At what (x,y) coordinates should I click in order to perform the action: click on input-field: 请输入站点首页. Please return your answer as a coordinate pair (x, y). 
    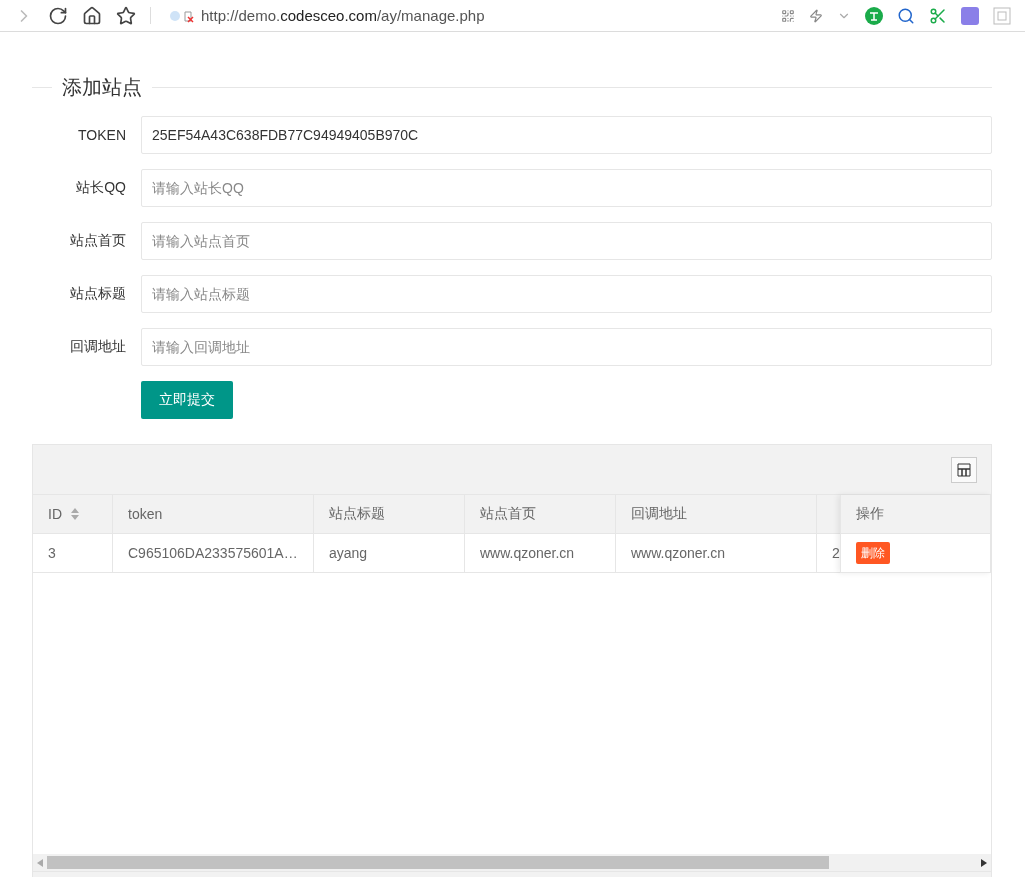
    Looking at the image, I should click on (566, 241).